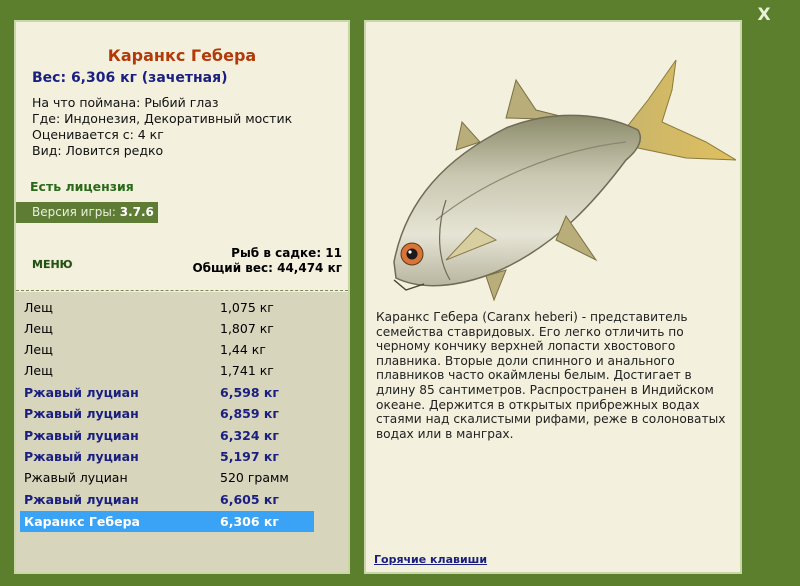 Image resolution: width=800 pixels, height=586 pixels. I want to click on catch-row: Ржавый луциан 6,859 кг, so click(167, 413).